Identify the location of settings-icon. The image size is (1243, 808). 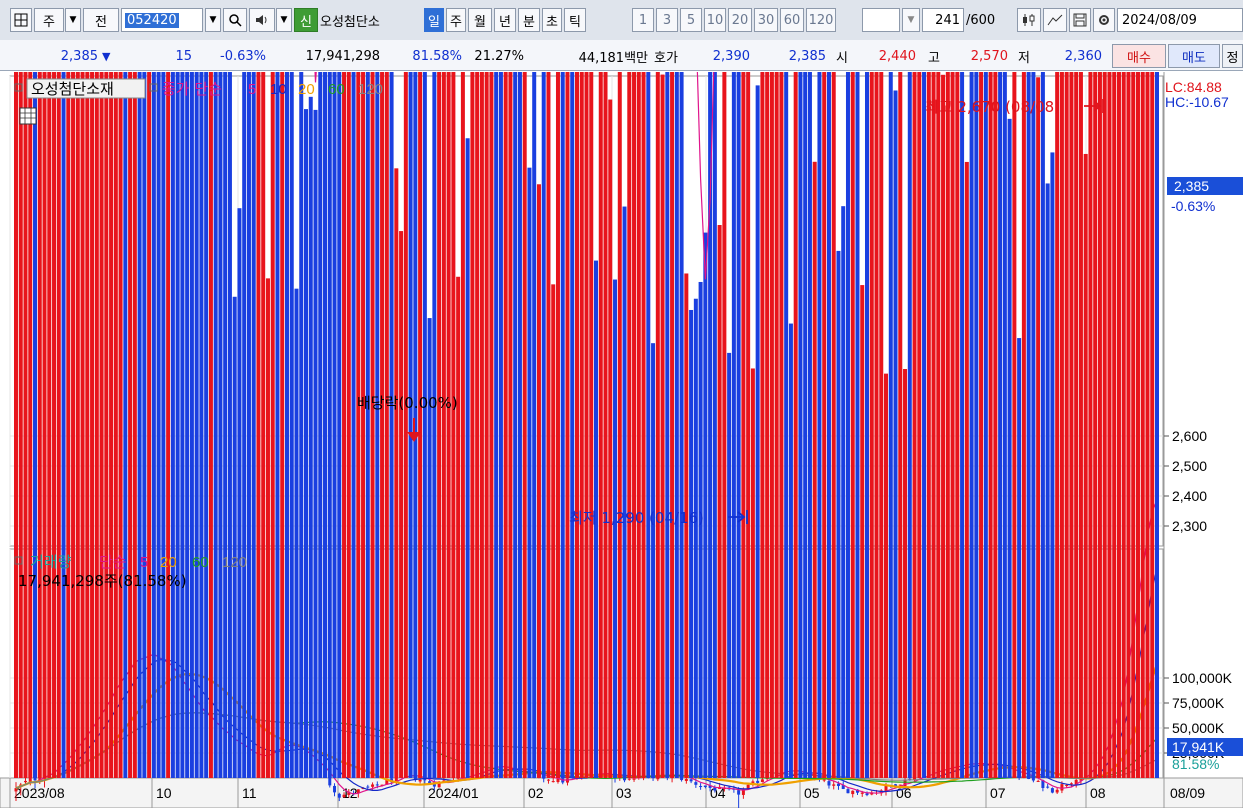
(1104, 20).